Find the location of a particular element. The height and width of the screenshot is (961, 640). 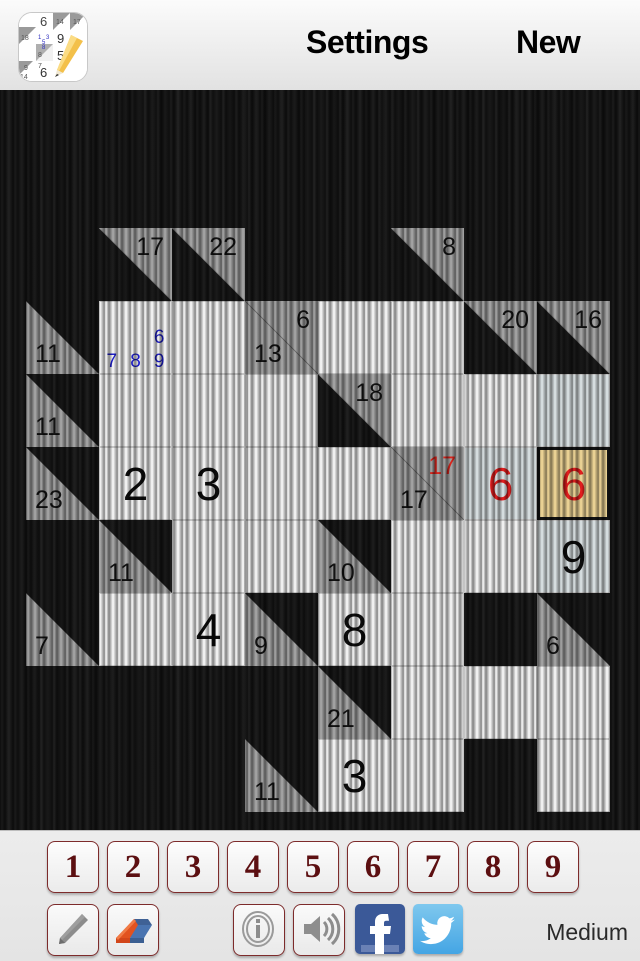

sound-button is located at coordinates (319, 930).